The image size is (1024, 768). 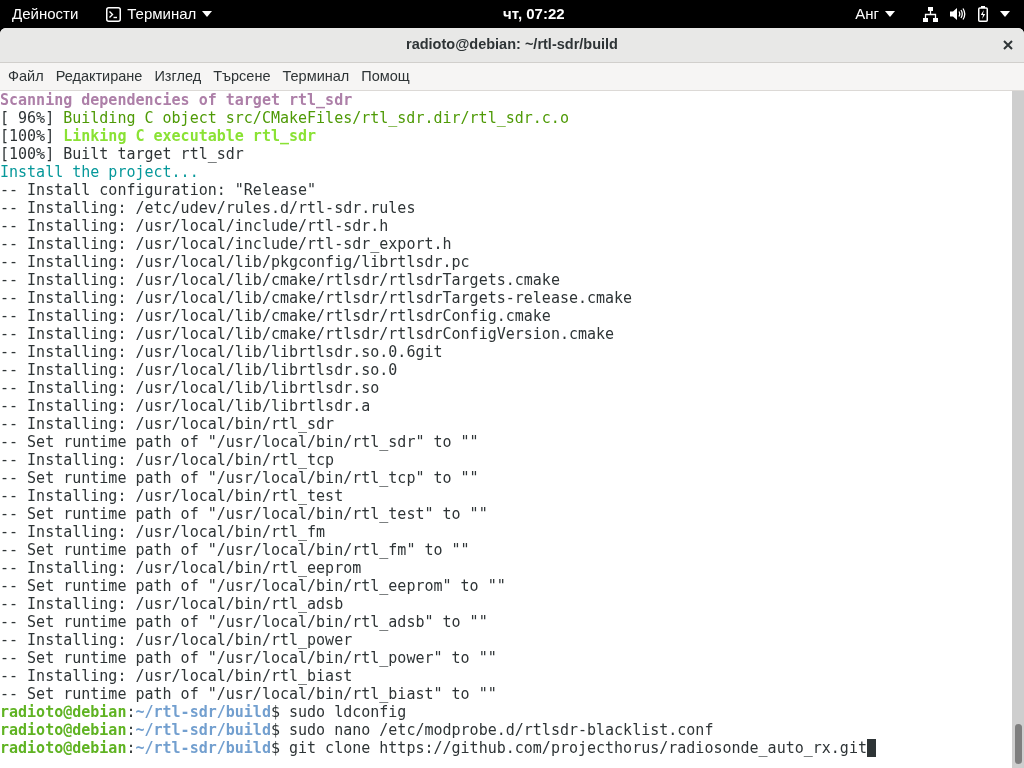 What do you see at coordinates (226, 244) in the screenshot?
I see `output-line: -- Installing: /usr/local/include/rtl-sdr_export.h` at bounding box center [226, 244].